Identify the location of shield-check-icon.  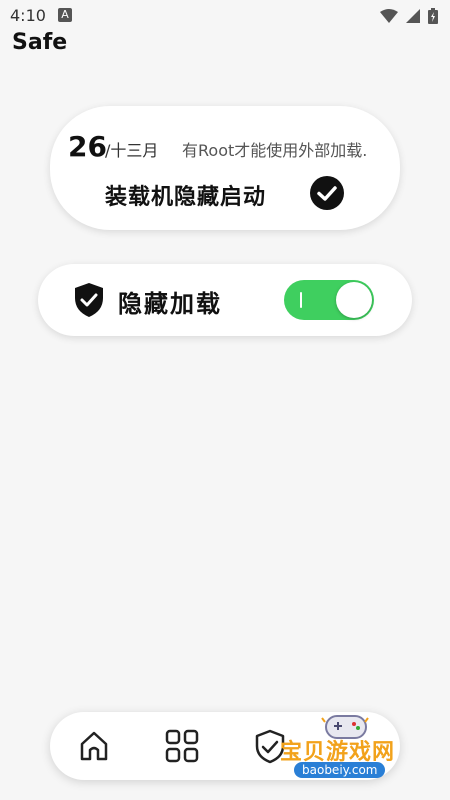
(89, 300).